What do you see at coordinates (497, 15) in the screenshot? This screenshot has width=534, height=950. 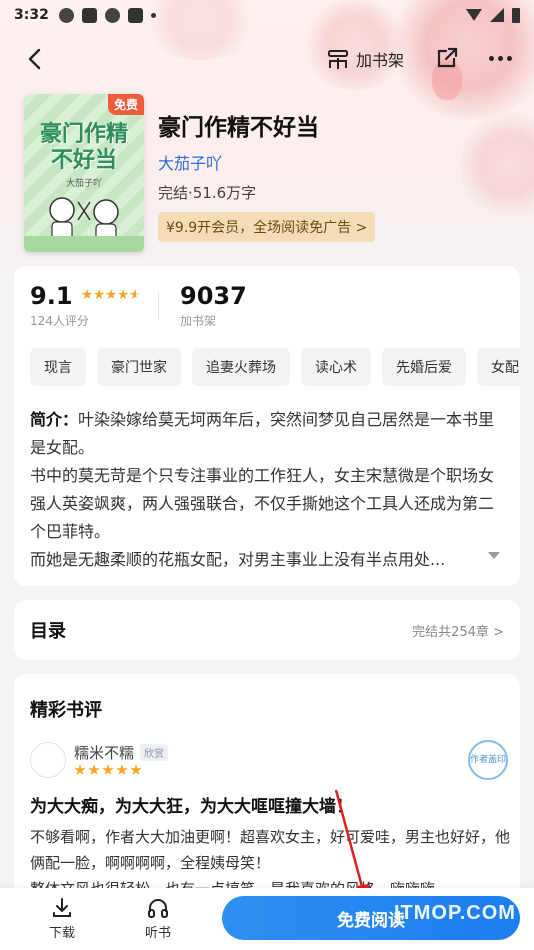 I see `signal-icon` at bounding box center [497, 15].